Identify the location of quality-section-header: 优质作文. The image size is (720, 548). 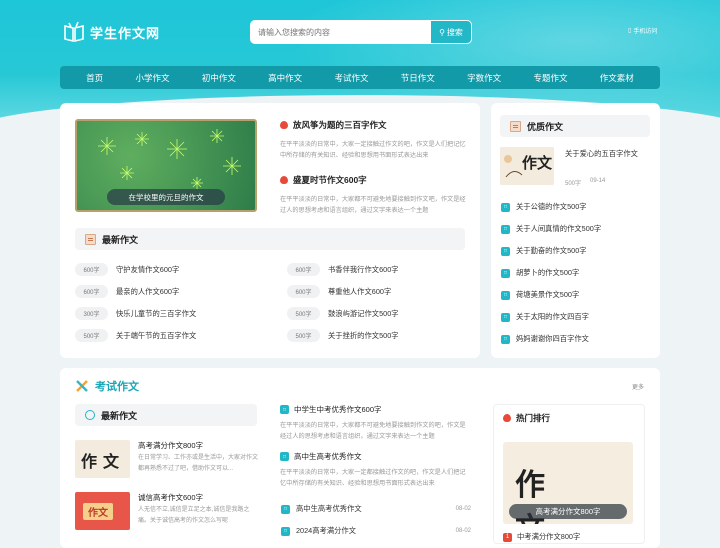
(575, 126).